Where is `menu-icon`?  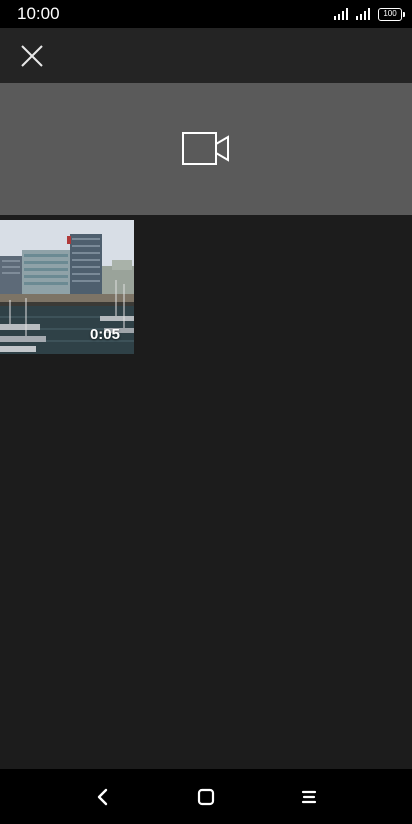 menu-icon is located at coordinates (309, 797).